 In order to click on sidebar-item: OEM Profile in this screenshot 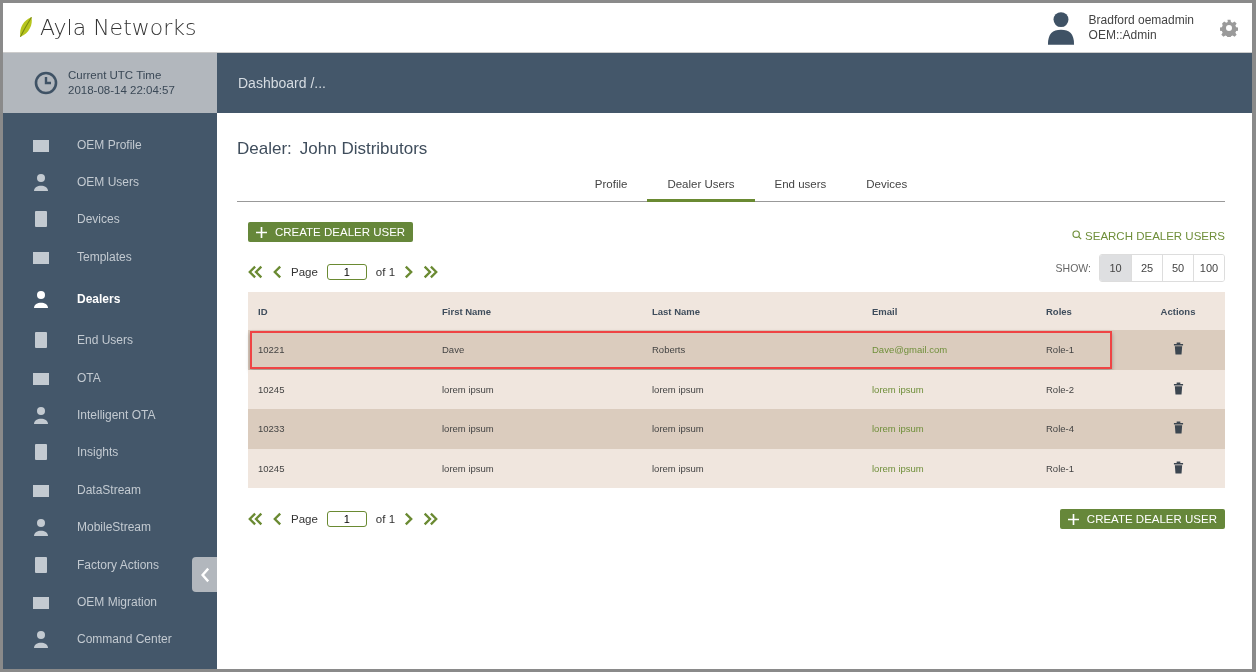, I will do `click(97, 145)`.